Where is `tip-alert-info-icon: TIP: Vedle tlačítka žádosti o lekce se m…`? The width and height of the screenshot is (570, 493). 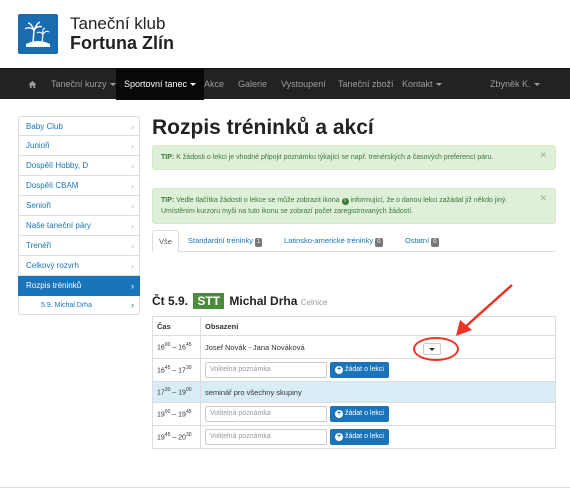 tip-alert-info-icon: TIP: Vedle tlačítka žádosti o lekce se m… is located at coordinates (354, 206).